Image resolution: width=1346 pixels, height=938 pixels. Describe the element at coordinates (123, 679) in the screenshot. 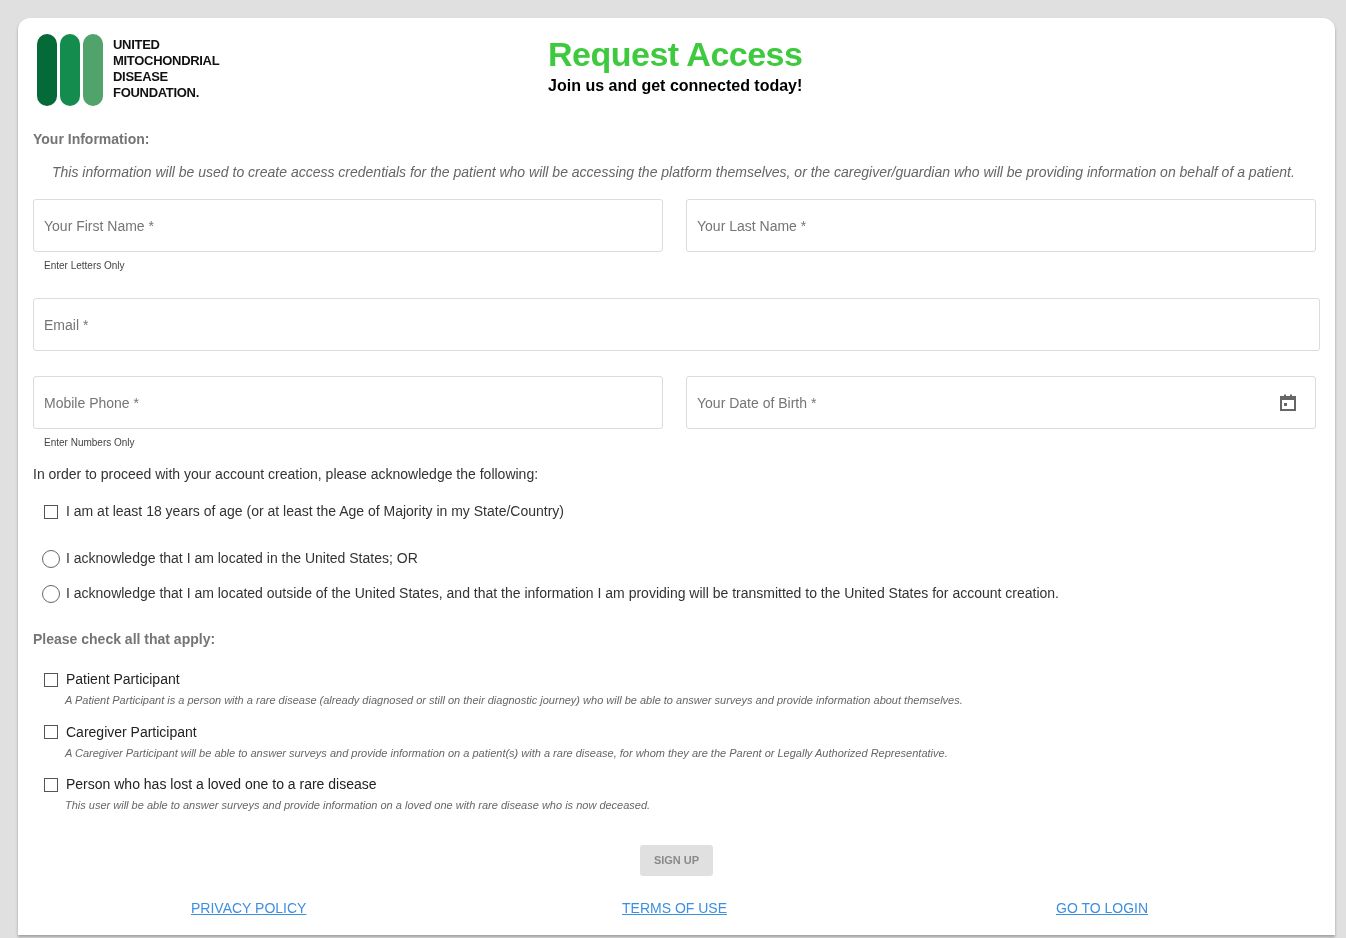

I see `checkbox-label: Patient Participant` at that location.